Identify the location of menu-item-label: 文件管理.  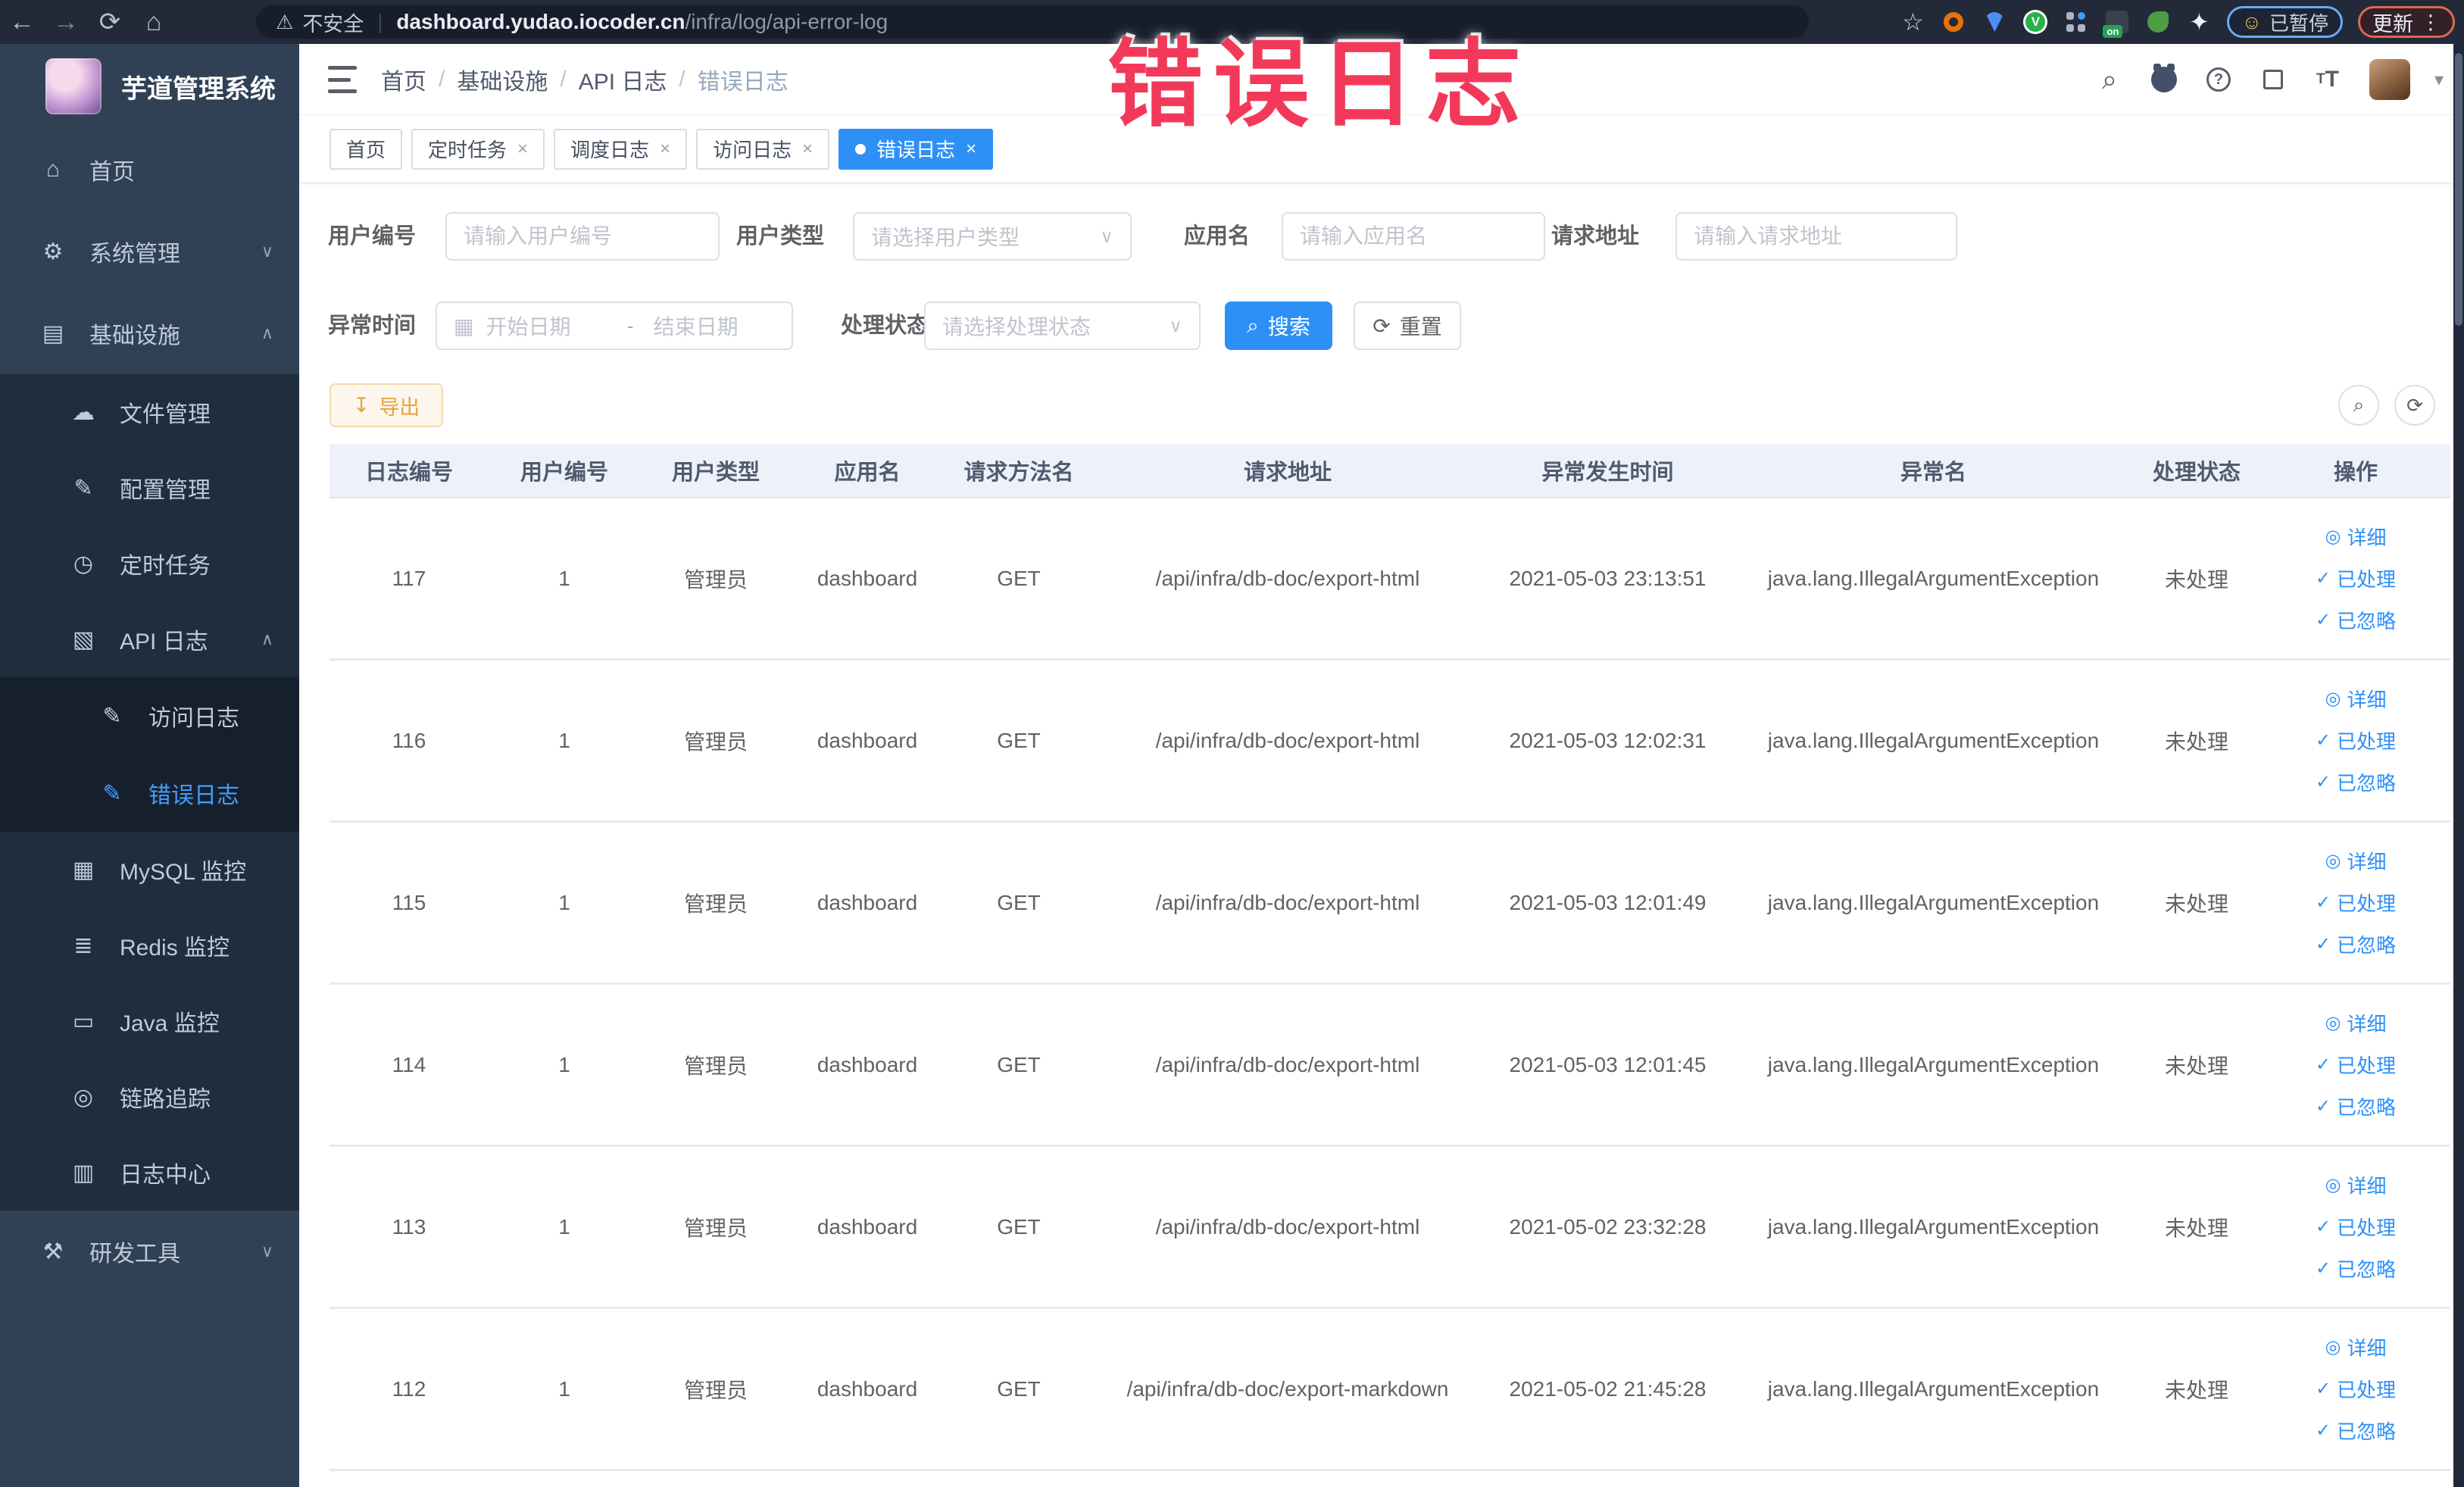
(165, 414).